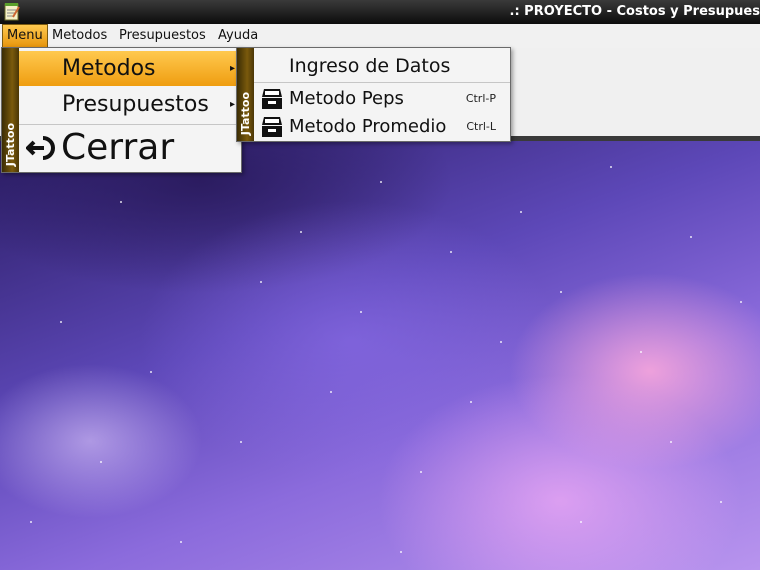  What do you see at coordinates (368, 126) in the screenshot?
I see `submenu-item-label: Metodo Promedio` at bounding box center [368, 126].